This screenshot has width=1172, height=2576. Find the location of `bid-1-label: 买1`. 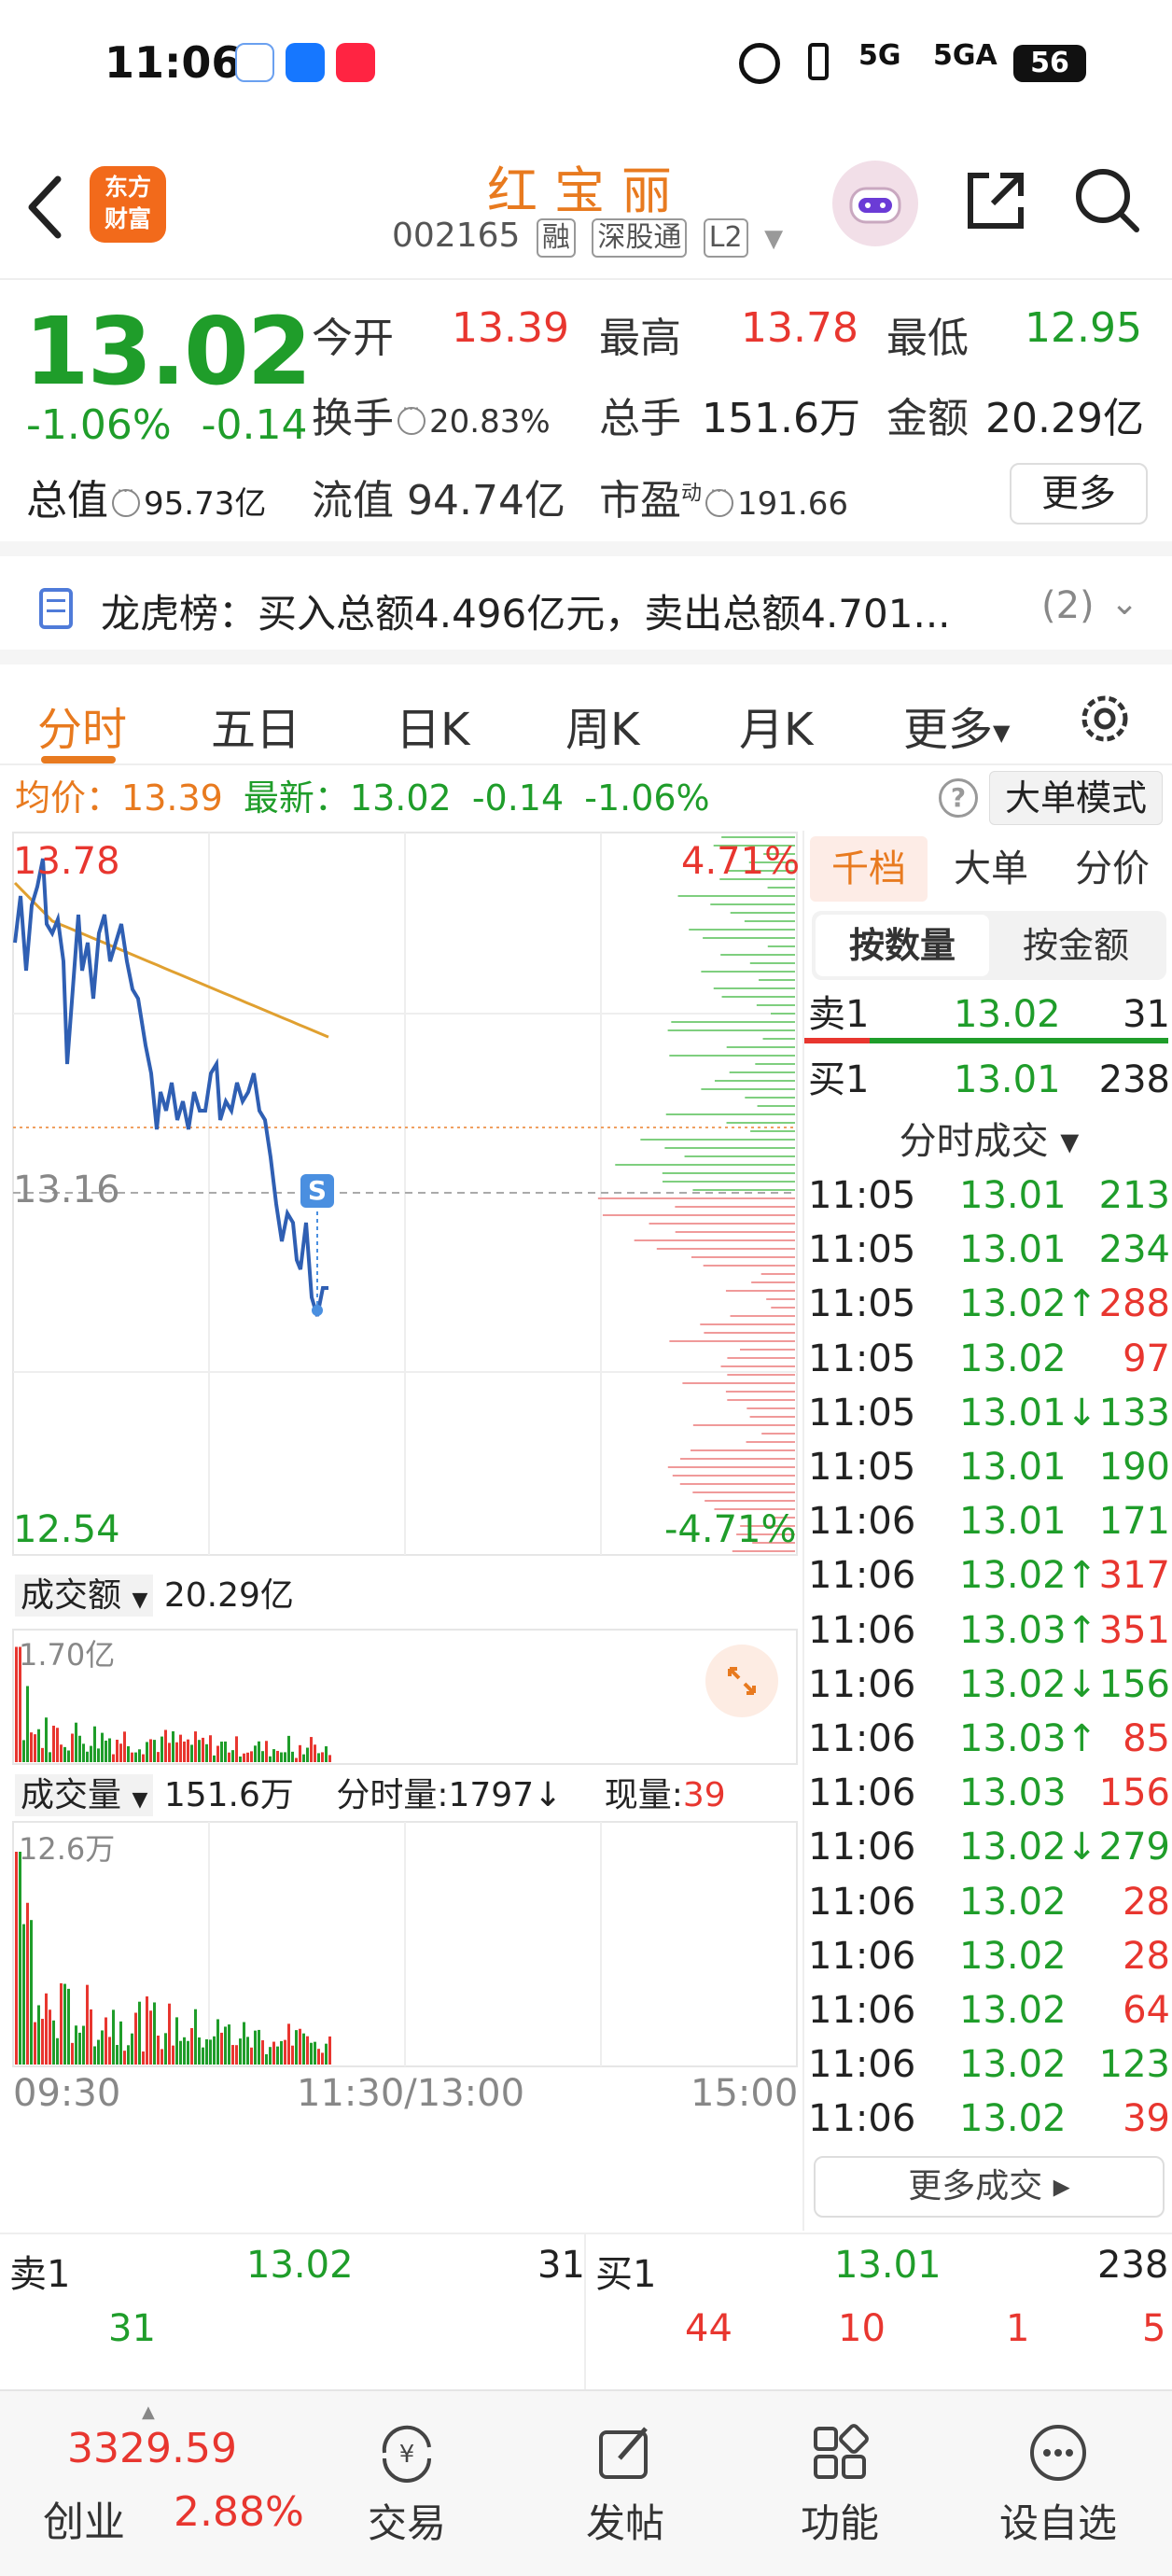

bid-1-label: 买1 is located at coordinates (839, 1079).